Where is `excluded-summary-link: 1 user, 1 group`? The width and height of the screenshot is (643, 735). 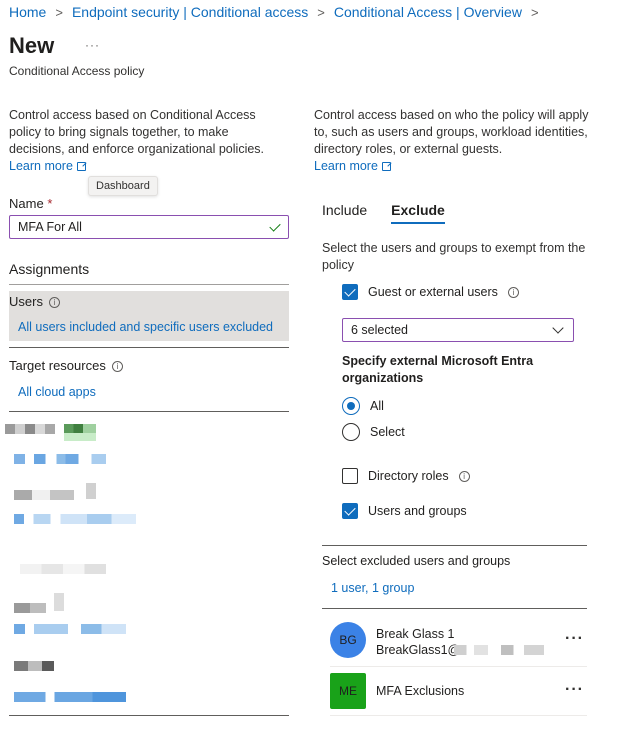 excluded-summary-link: 1 user, 1 group is located at coordinates (372, 588).